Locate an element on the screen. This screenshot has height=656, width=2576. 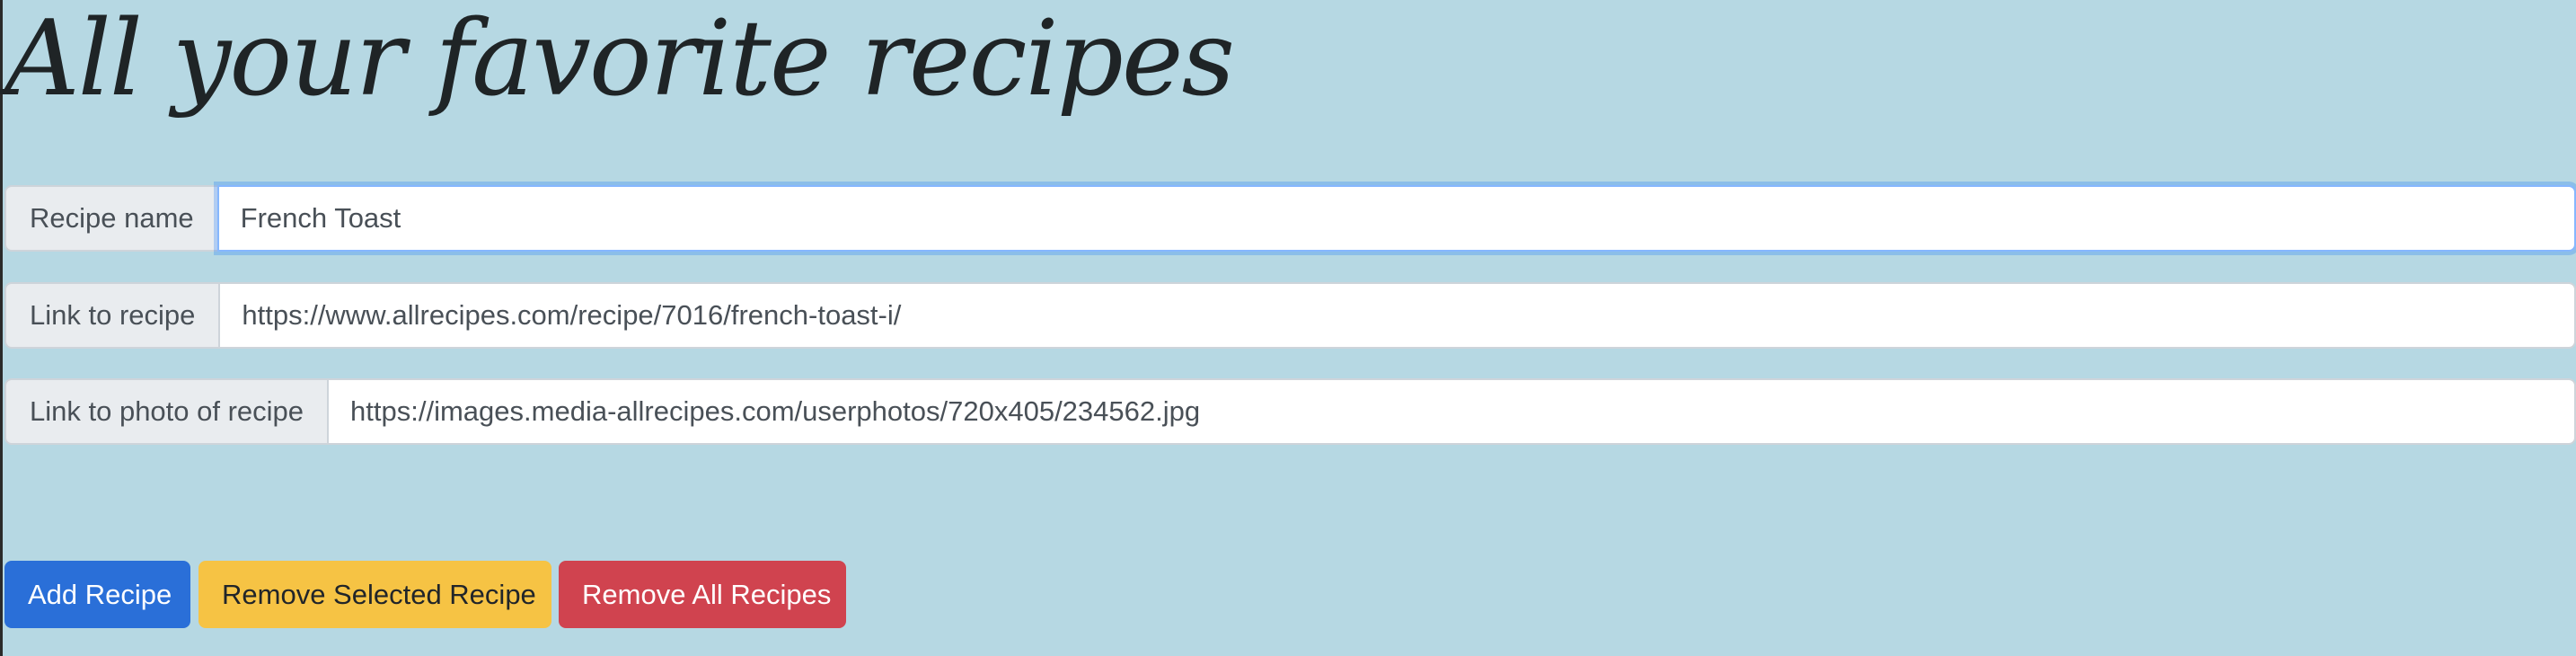
page-title: All your favorite recipes is located at coordinates (619, 60).